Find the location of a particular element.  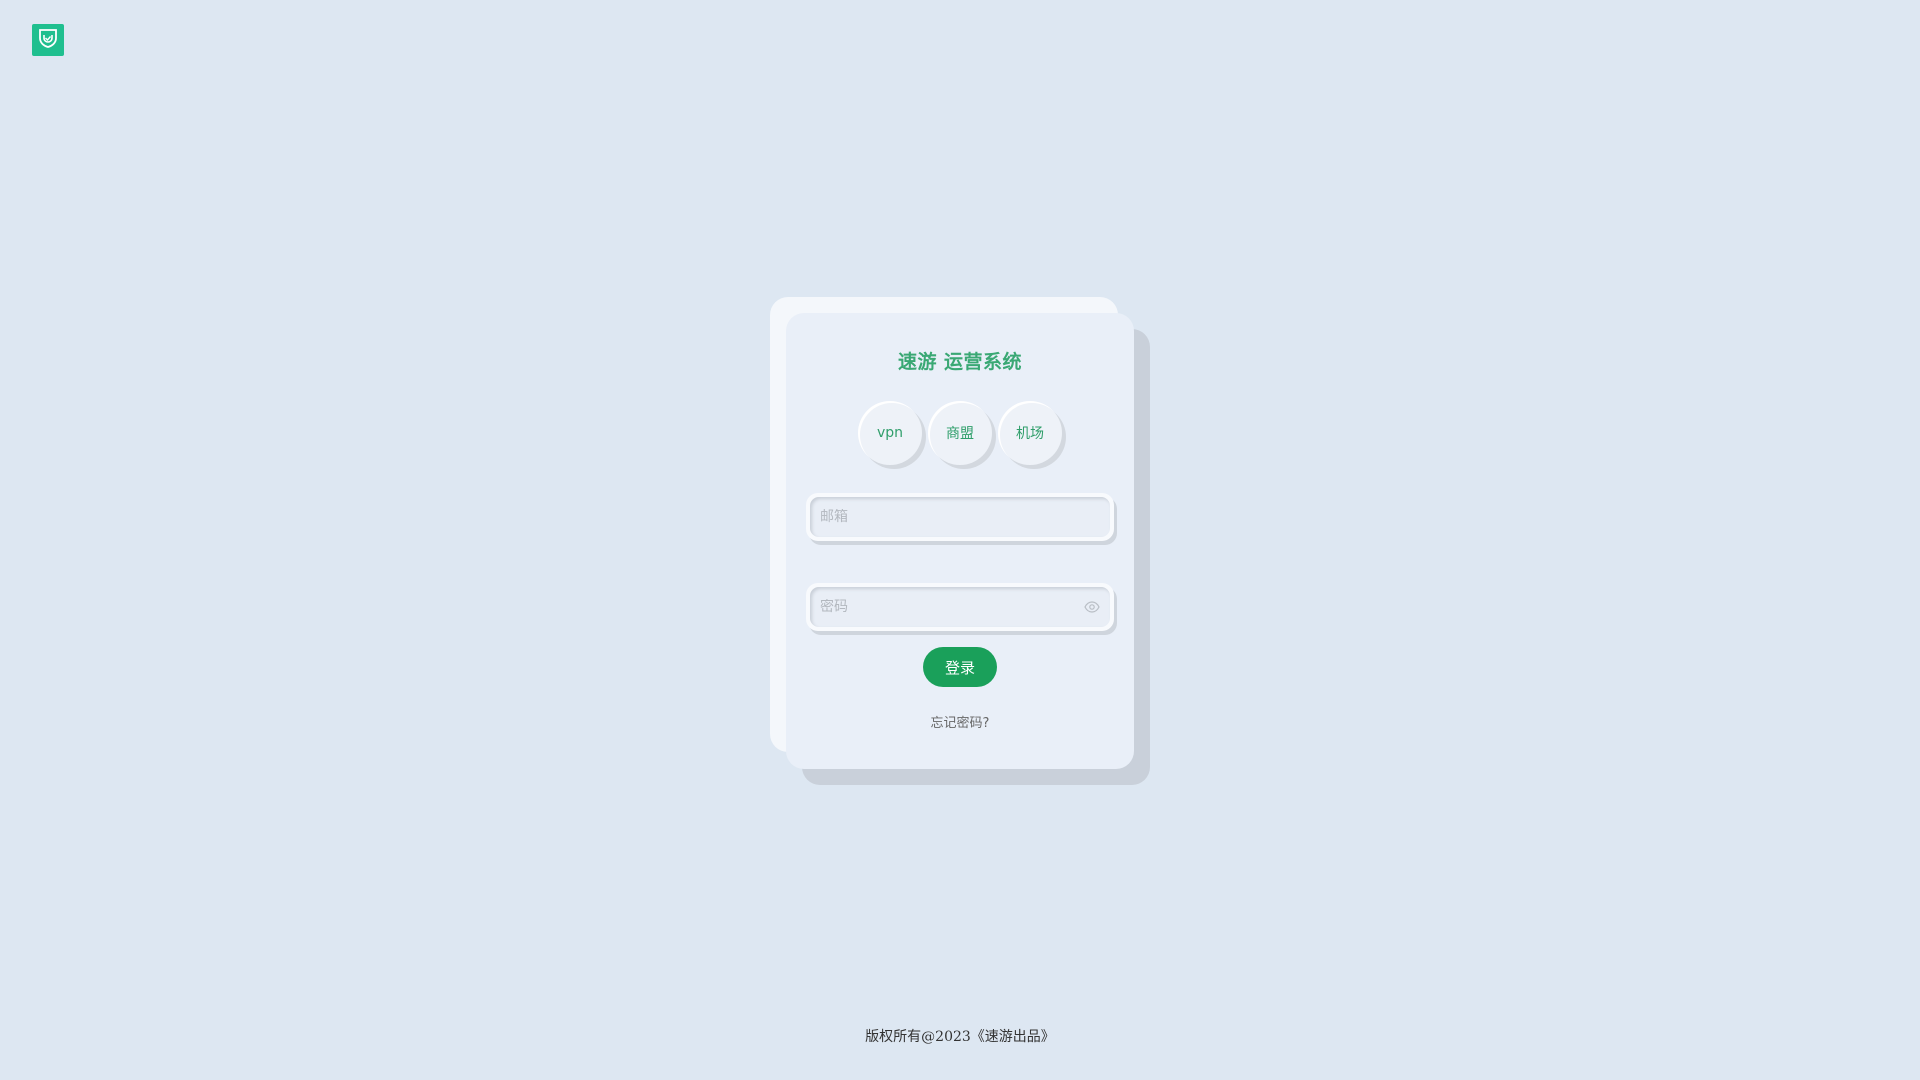

tab-shangmeng: 商盟 is located at coordinates (960, 433).